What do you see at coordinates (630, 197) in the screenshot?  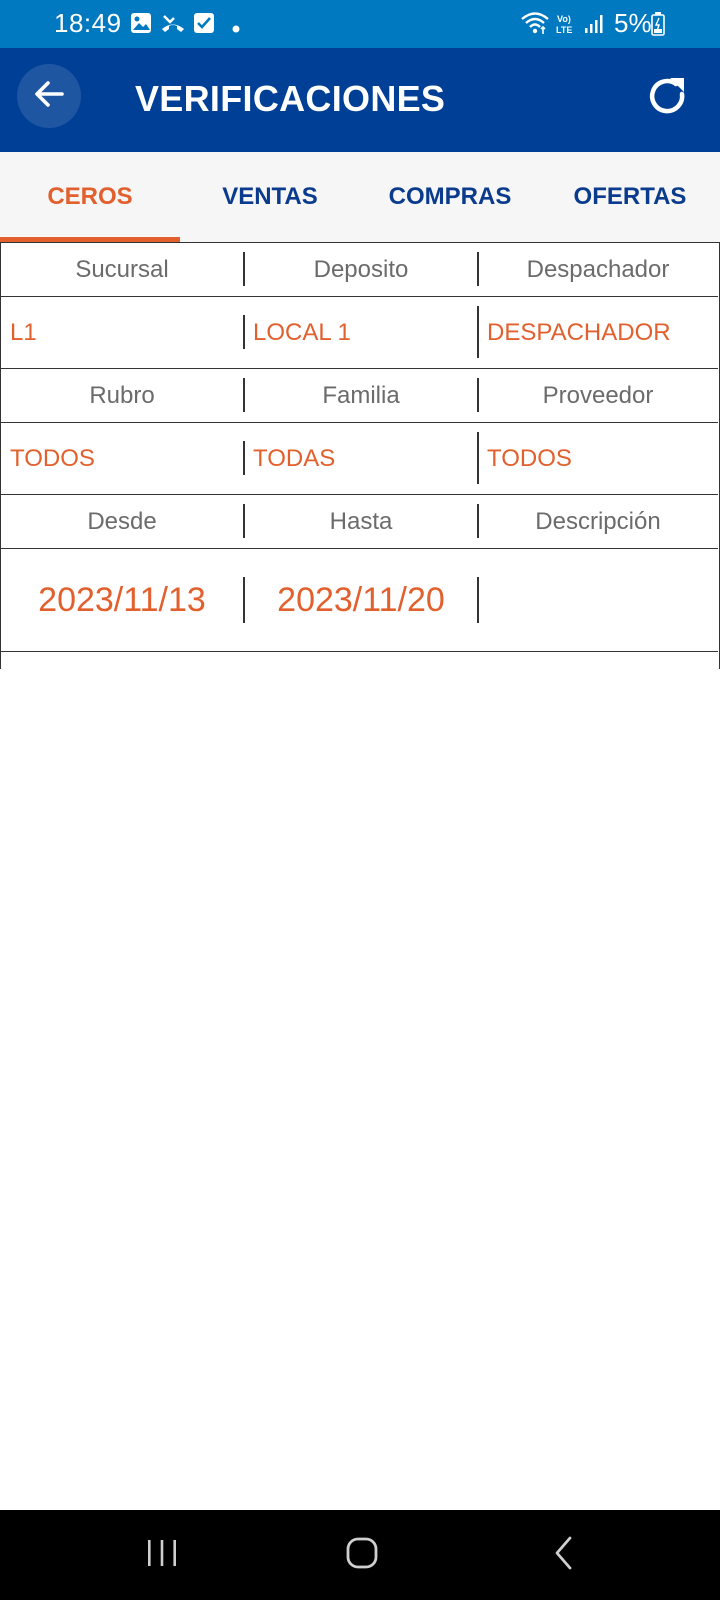 I see `tab-ofertas: OFERTAS` at bounding box center [630, 197].